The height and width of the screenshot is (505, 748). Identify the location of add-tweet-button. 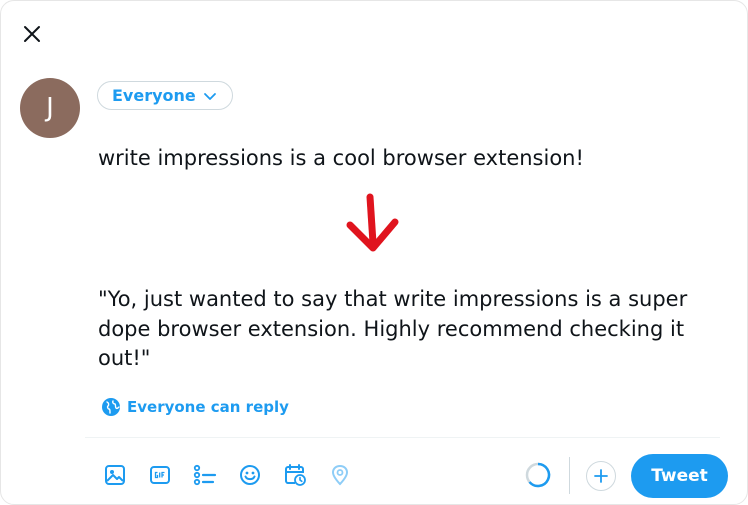
(601, 476).